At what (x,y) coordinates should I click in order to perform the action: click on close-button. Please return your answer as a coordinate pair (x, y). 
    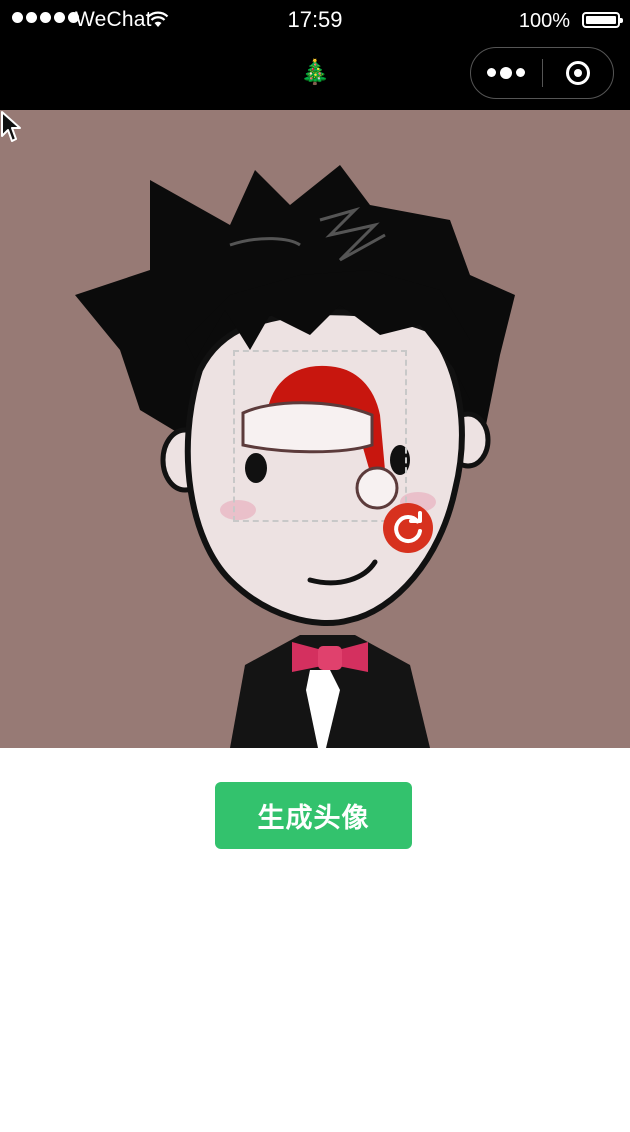
    Looking at the image, I should click on (578, 73).